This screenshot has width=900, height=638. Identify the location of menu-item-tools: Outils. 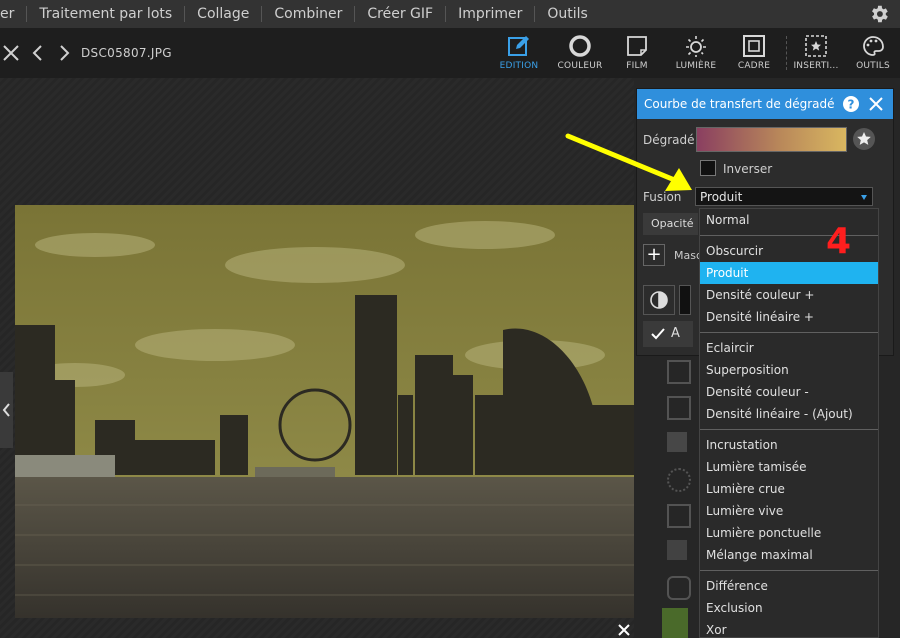
(567, 14).